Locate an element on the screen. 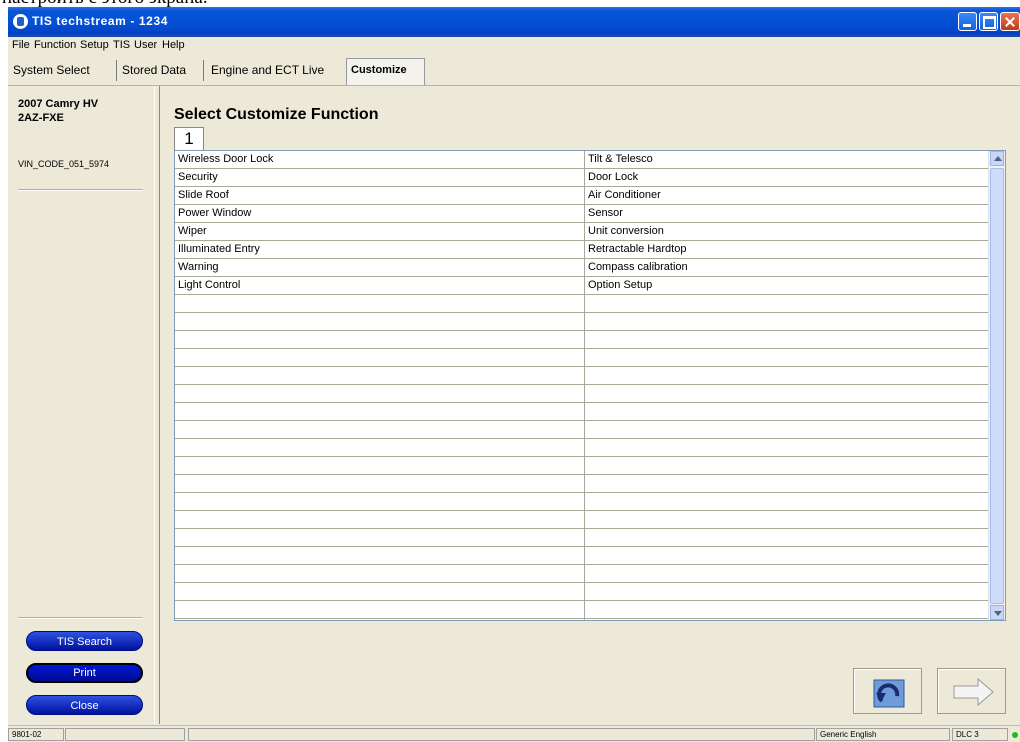  tab-stored-data: Stored Data is located at coordinates (154, 70).